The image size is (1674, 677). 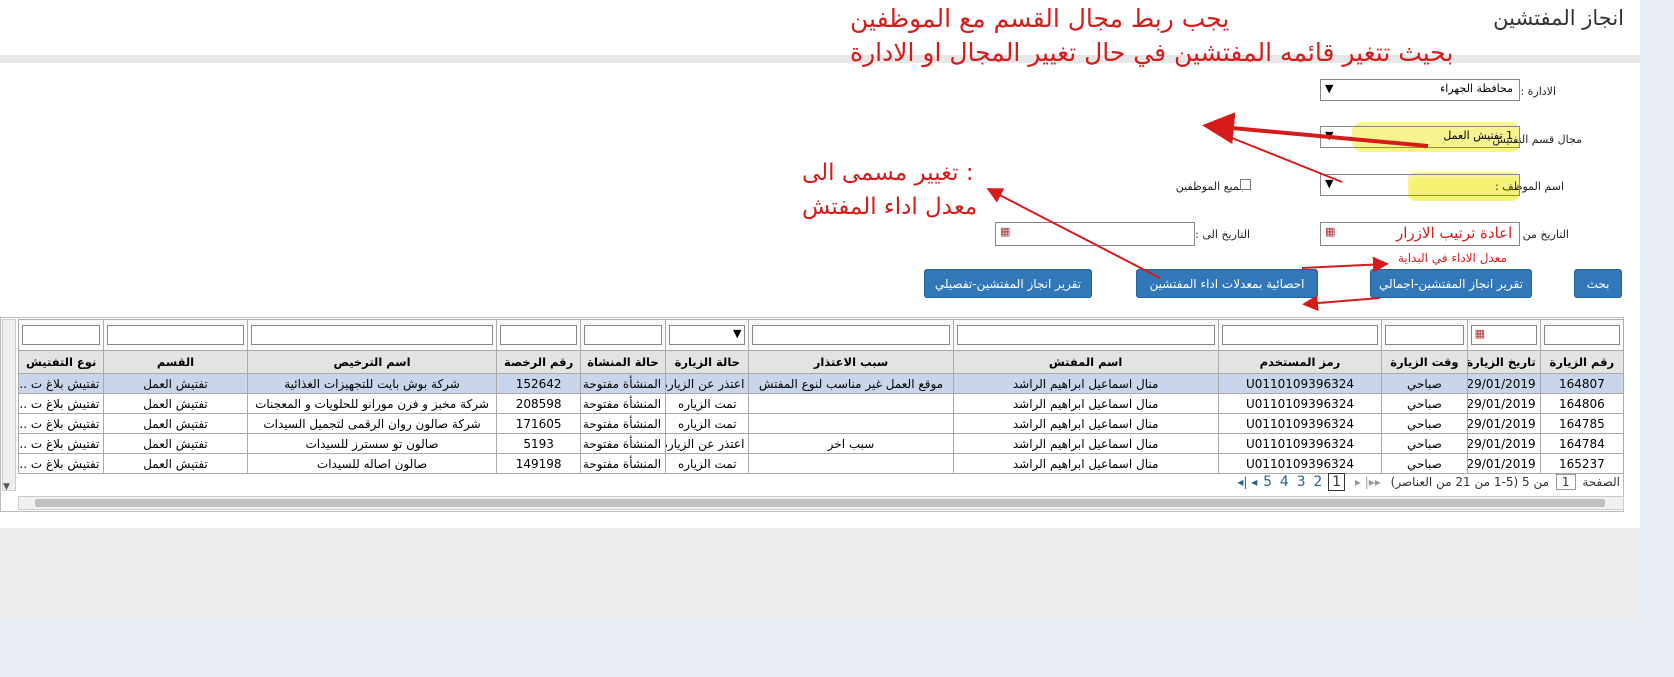 I want to click on column-header: القسم, so click(x=175, y=362).